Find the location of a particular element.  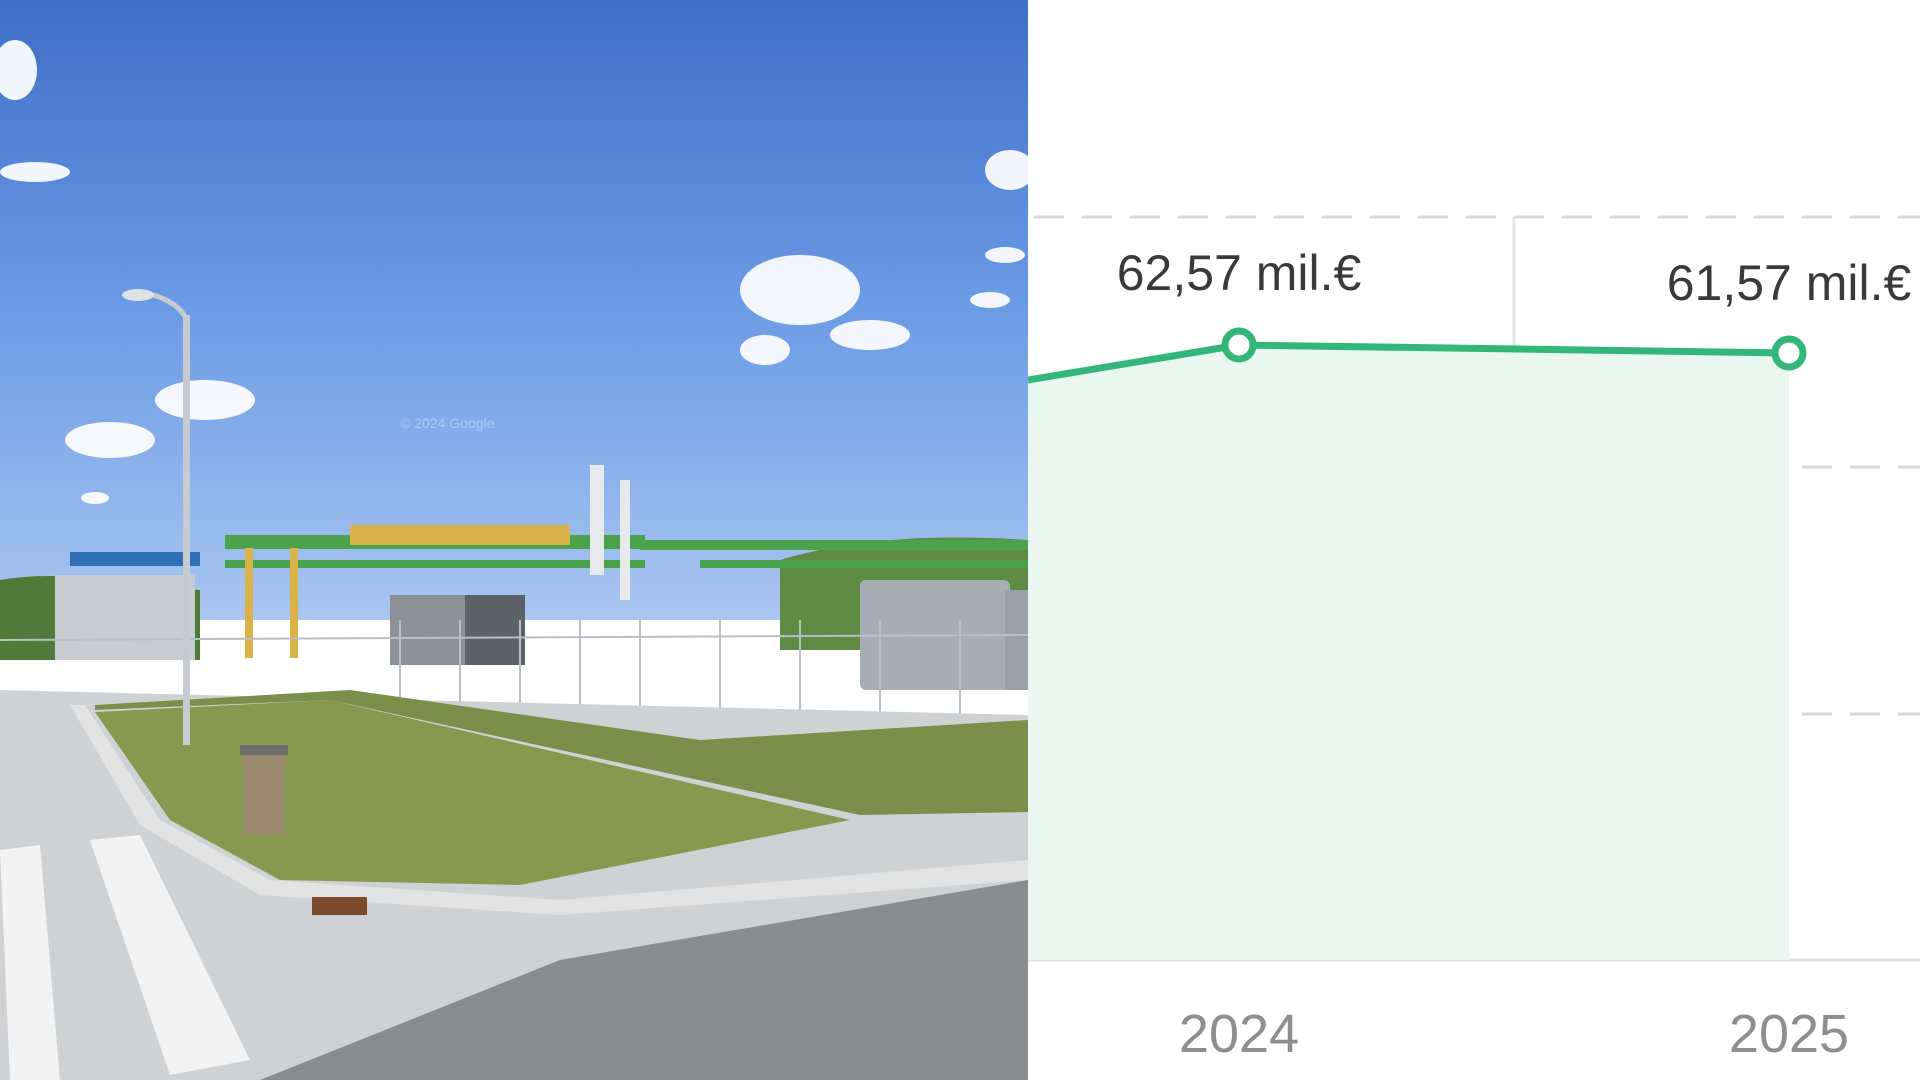

x-tick-2024: 2024 is located at coordinates (1239, 1034).